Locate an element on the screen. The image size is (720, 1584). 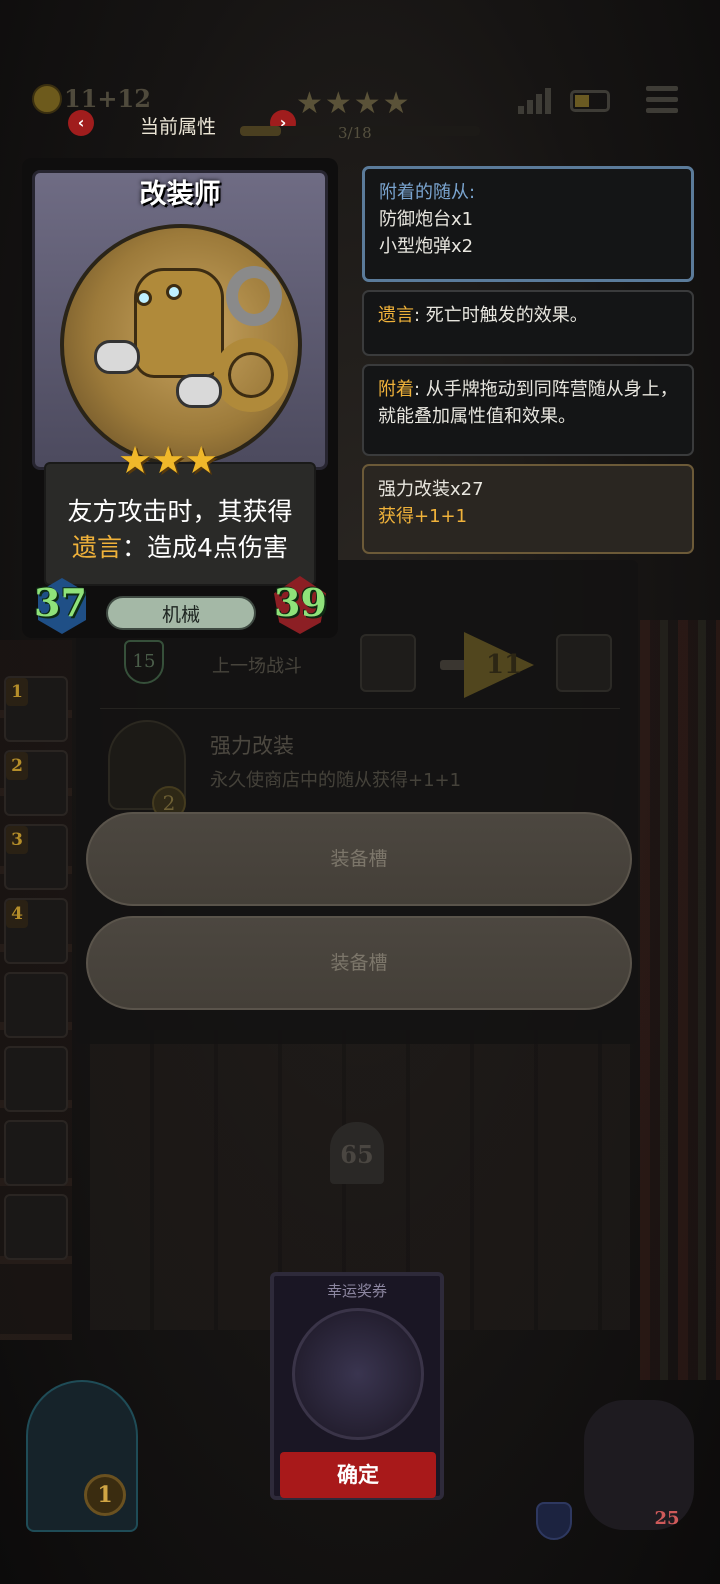
gold-coin-icon is located at coordinates (47, 99).